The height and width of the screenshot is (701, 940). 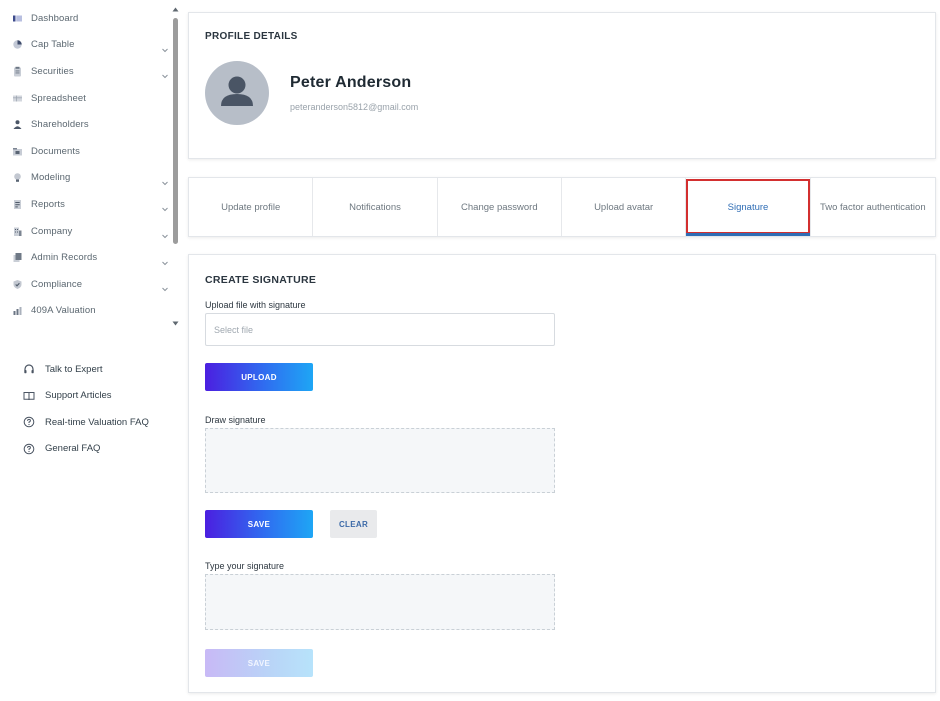 What do you see at coordinates (175, 10) in the screenshot?
I see `scroll-up-arrow-icon` at bounding box center [175, 10].